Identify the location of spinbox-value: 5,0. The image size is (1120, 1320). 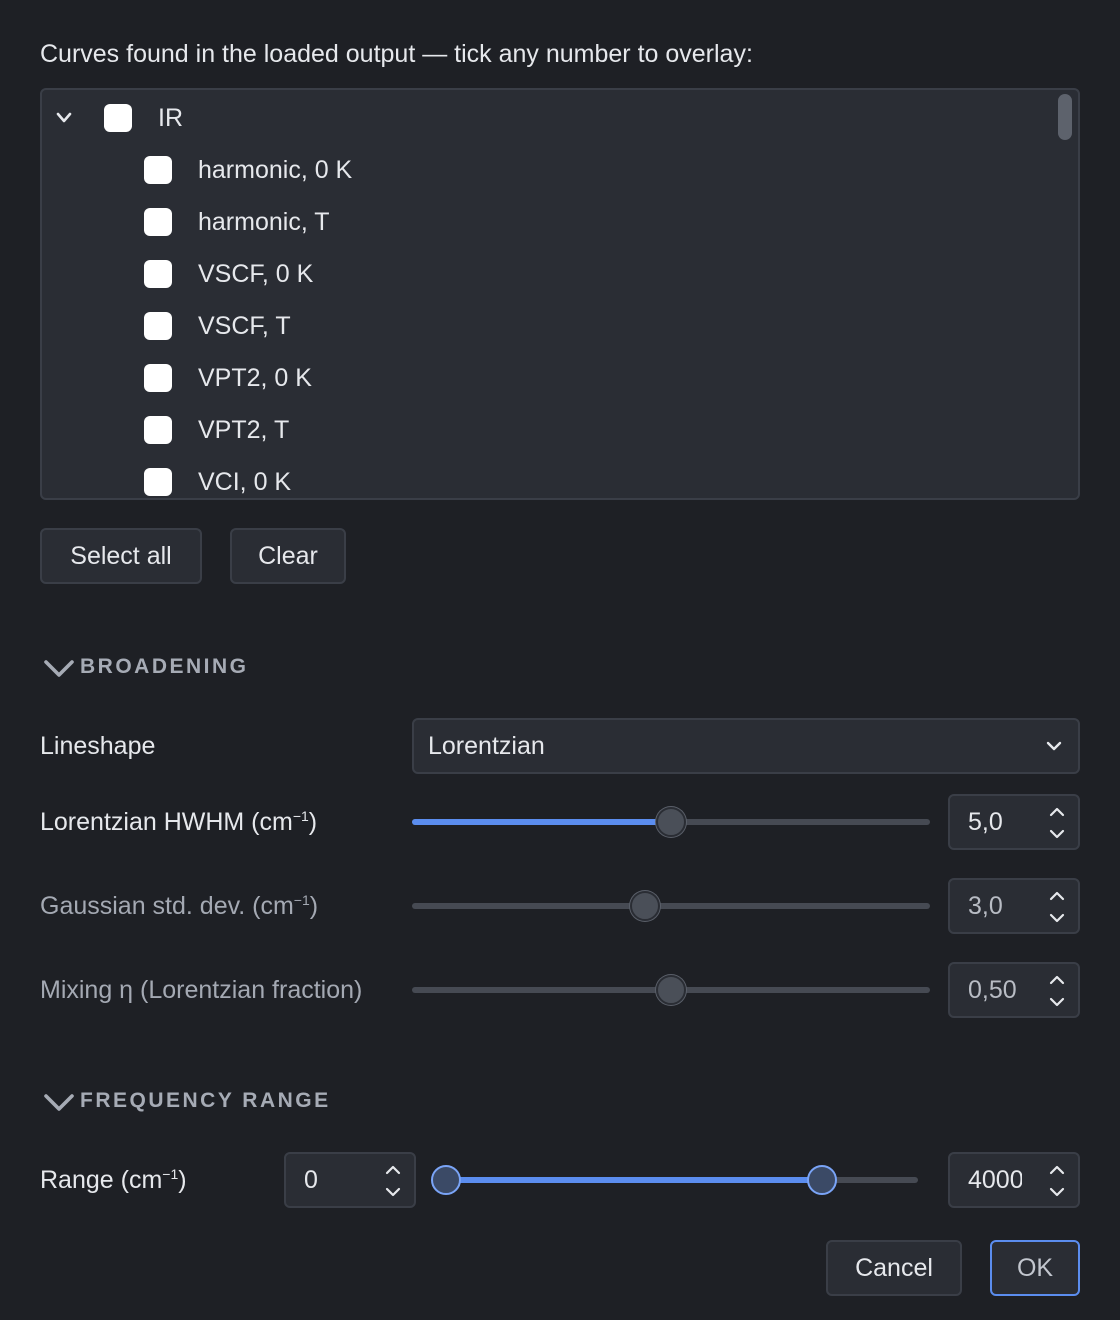
(985, 821).